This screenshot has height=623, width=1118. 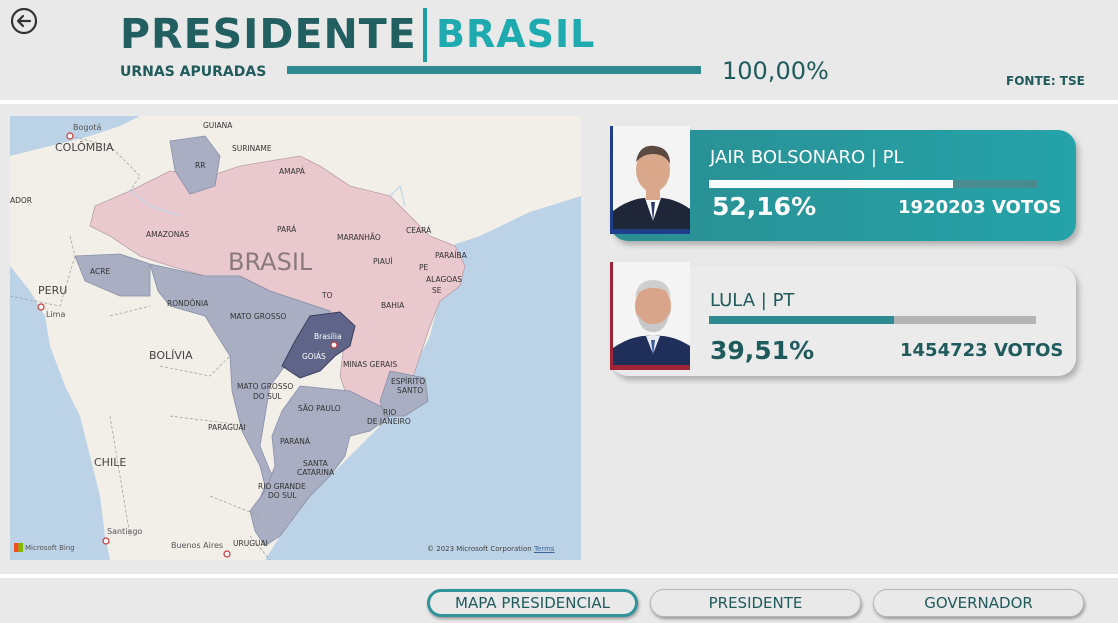 I want to click on state-label-sao-paulo: SÃO PAULO, so click(x=319, y=408).